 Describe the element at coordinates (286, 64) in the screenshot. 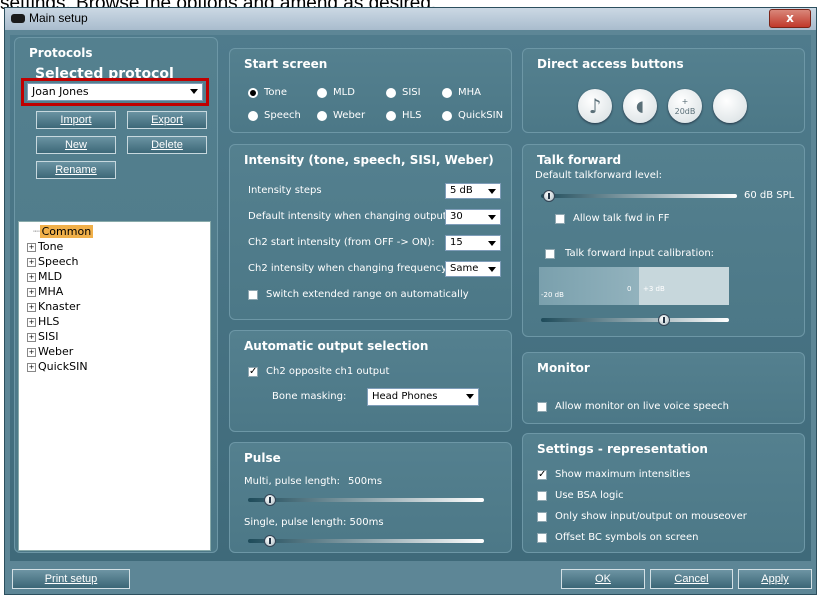

I see `start-screen-title: Start screen` at that location.